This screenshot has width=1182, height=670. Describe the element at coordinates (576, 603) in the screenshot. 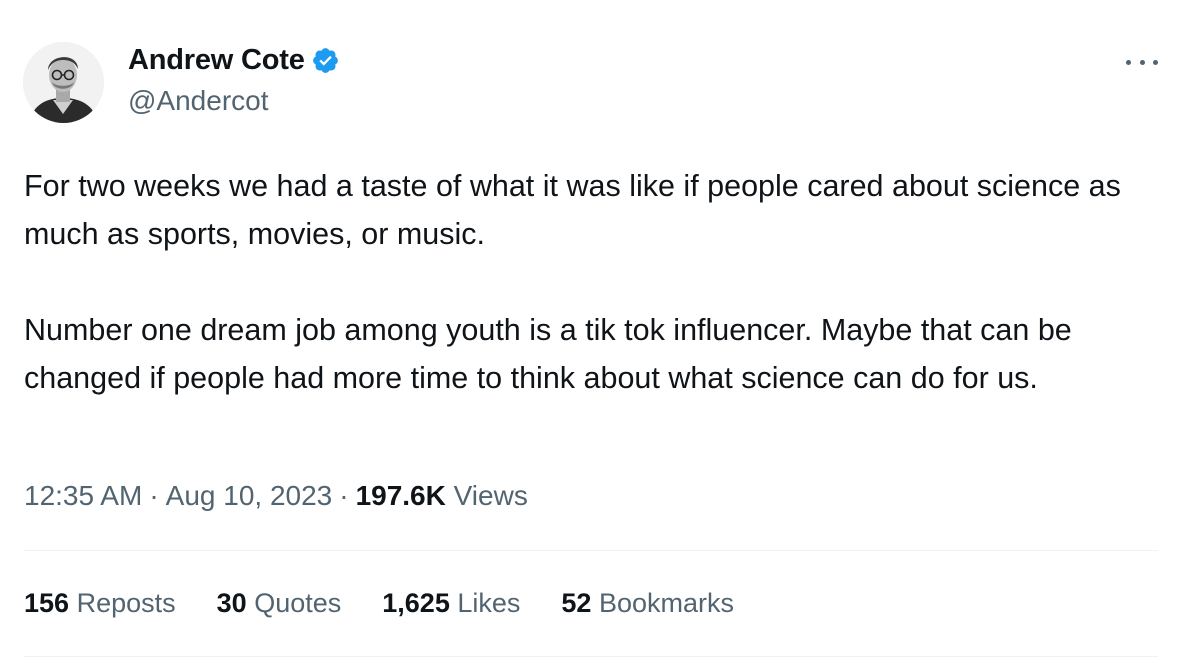

I see `stat-count: 52` at that location.